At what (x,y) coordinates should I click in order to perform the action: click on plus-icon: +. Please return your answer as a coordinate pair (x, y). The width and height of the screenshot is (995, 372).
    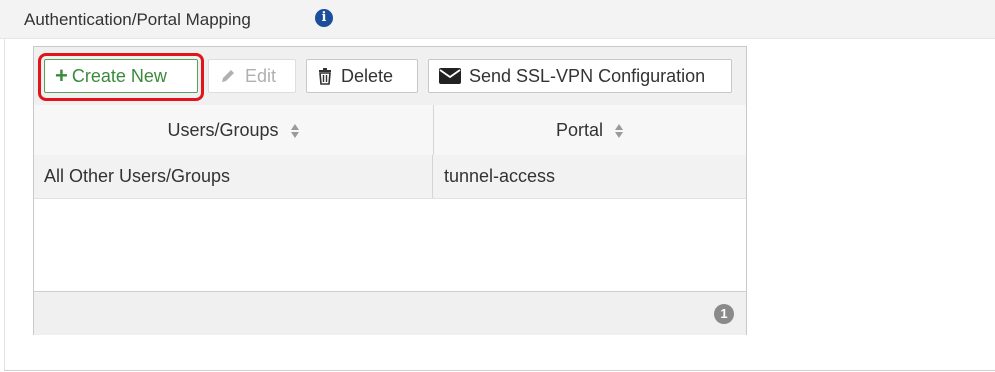
    Looking at the image, I should click on (61, 75).